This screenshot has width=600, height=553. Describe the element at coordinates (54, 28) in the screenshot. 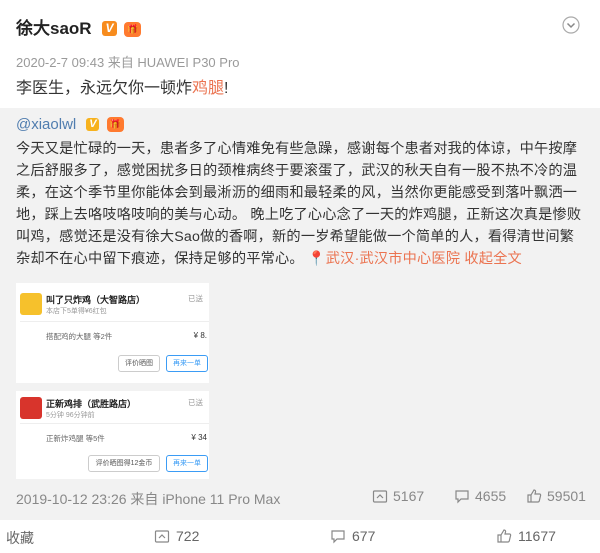

I see `post-username: 徐大saoR` at that location.